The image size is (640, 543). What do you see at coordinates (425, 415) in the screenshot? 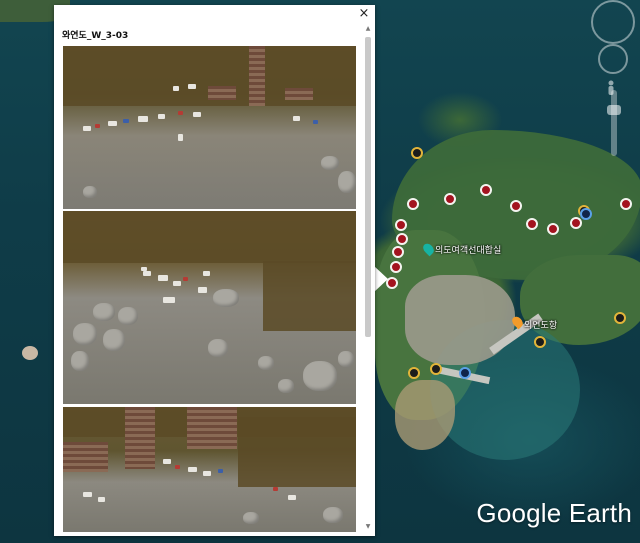
I see `beach-area` at bounding box center [425, 415].